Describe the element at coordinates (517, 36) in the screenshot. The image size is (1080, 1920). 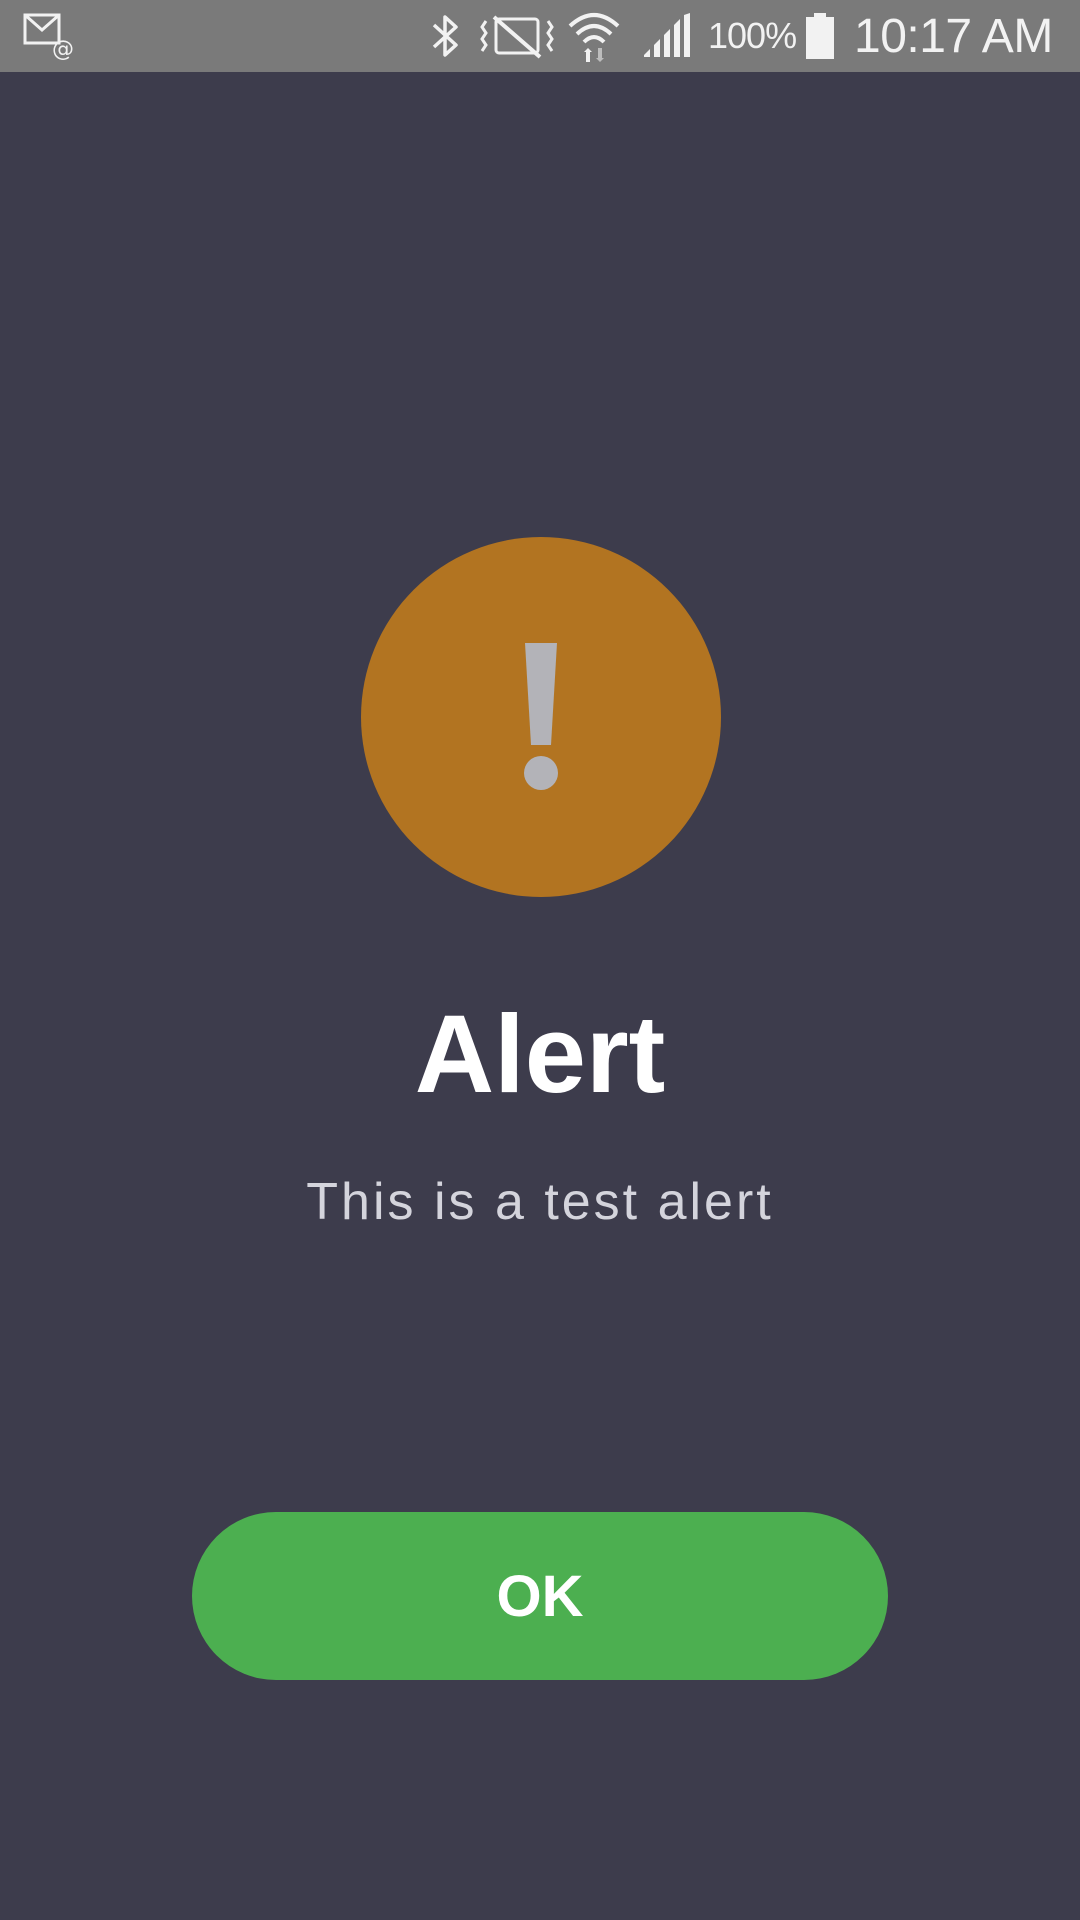
I see `vibrate-icon` at that location.